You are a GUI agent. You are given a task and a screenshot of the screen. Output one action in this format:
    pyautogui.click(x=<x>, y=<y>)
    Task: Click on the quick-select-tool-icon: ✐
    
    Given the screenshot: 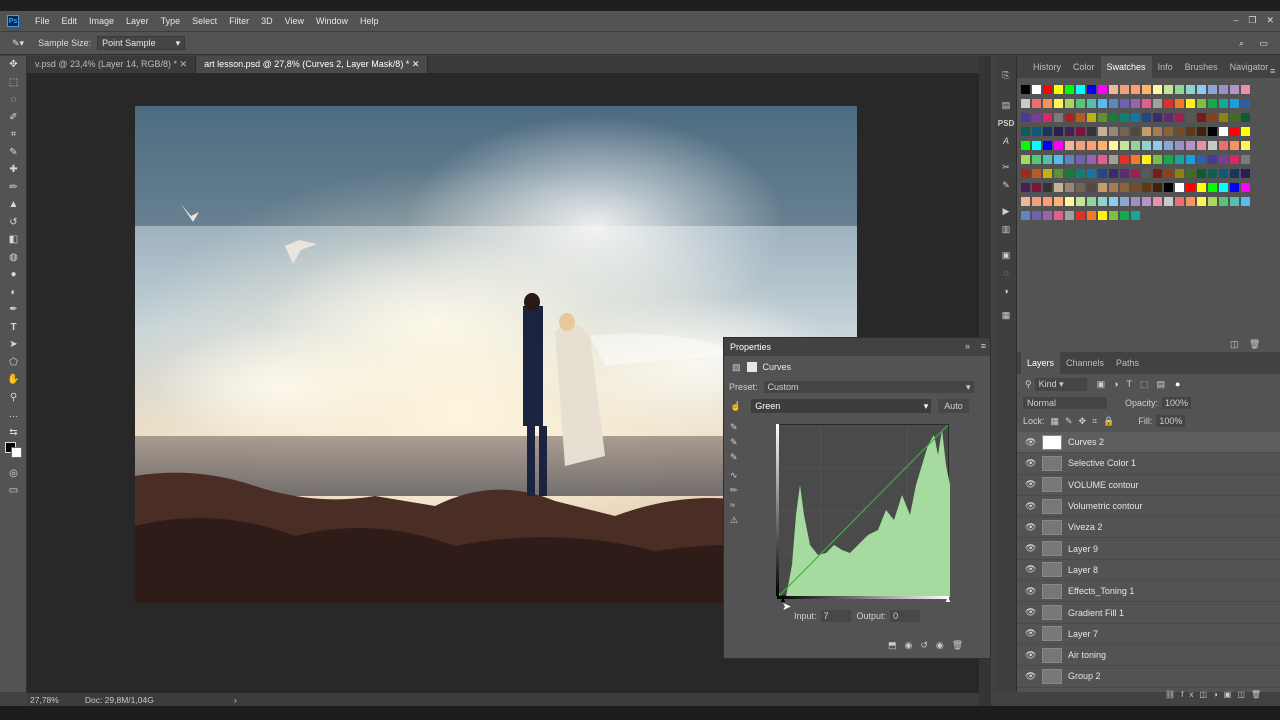 What is the action you would take?
    pyautogui.click(x=13, y=118)
    